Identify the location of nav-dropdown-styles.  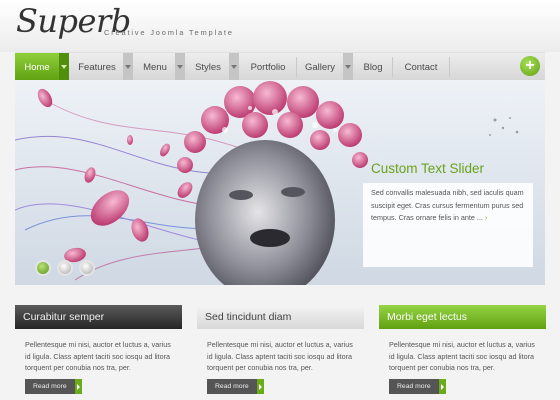
(234, 67).